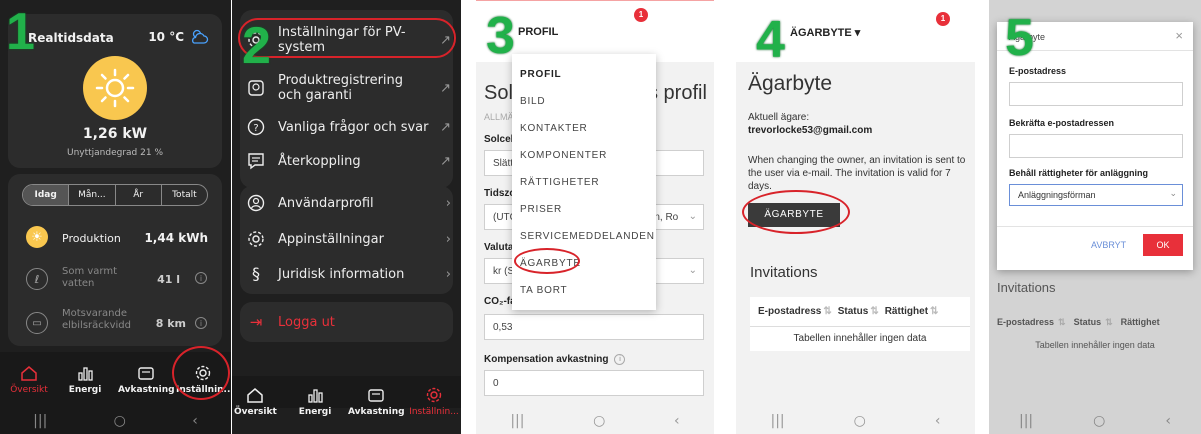 The image size is (1201, 434). What do you see at coordinates (137, 195) in the screenshot?
I see `tab-year: År` at bounding box center [137, 195].